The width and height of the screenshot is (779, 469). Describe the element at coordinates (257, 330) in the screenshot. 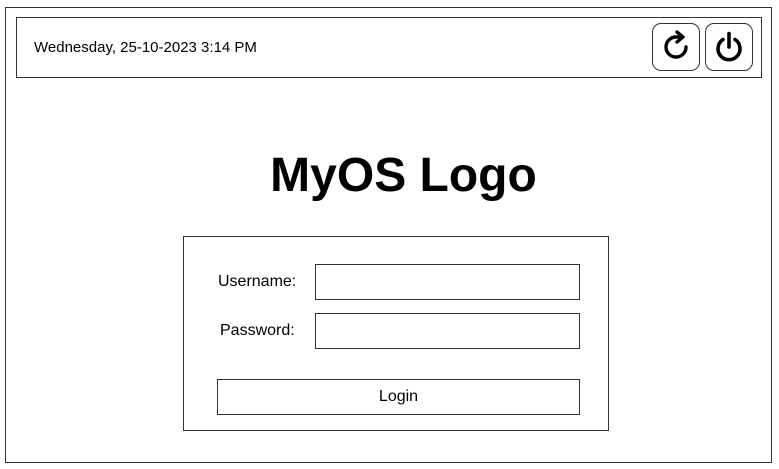

I see `password-label: Password:` at that location.